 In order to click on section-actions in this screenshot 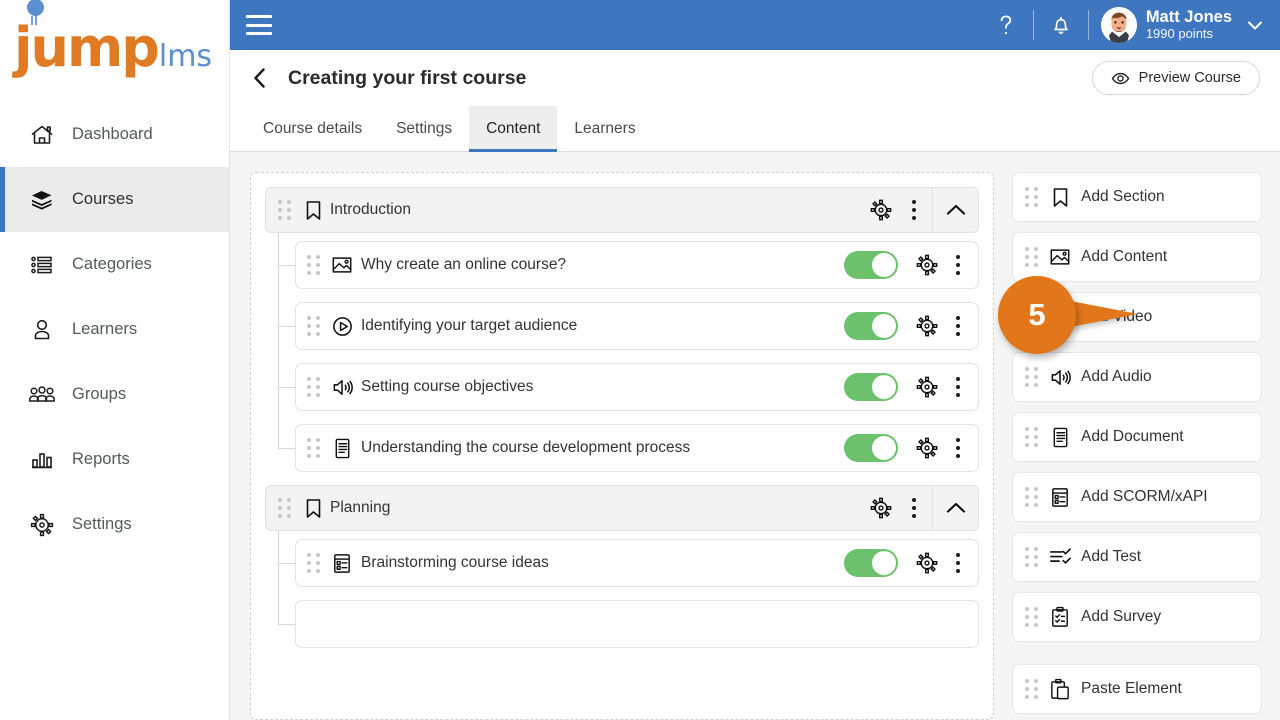, I will do `click(898, 210)`.